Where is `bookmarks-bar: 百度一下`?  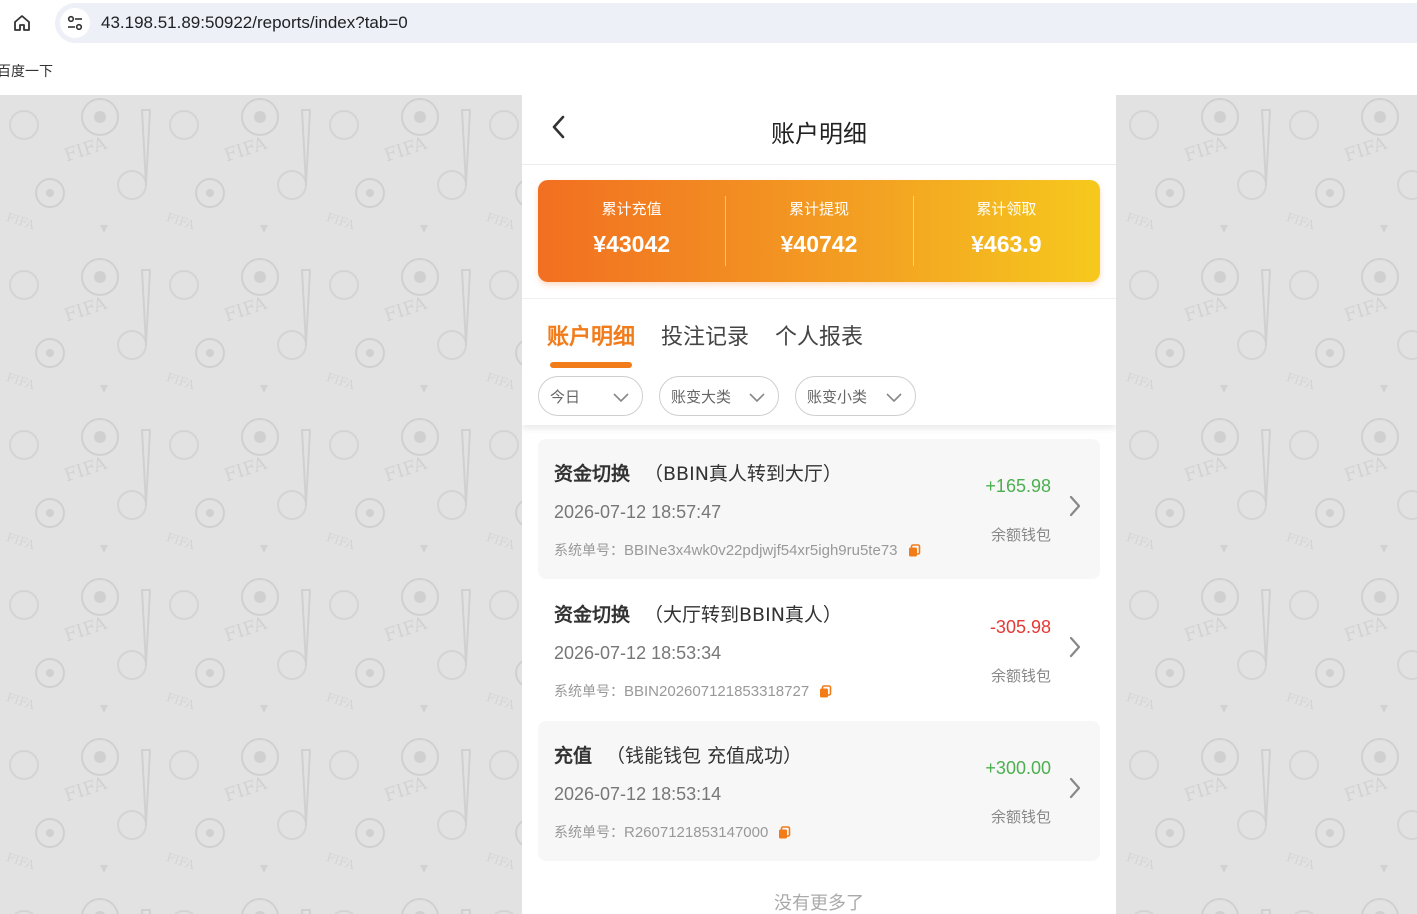
bookmarks-bar: 百度一下 is located at coordinates (708, 72).